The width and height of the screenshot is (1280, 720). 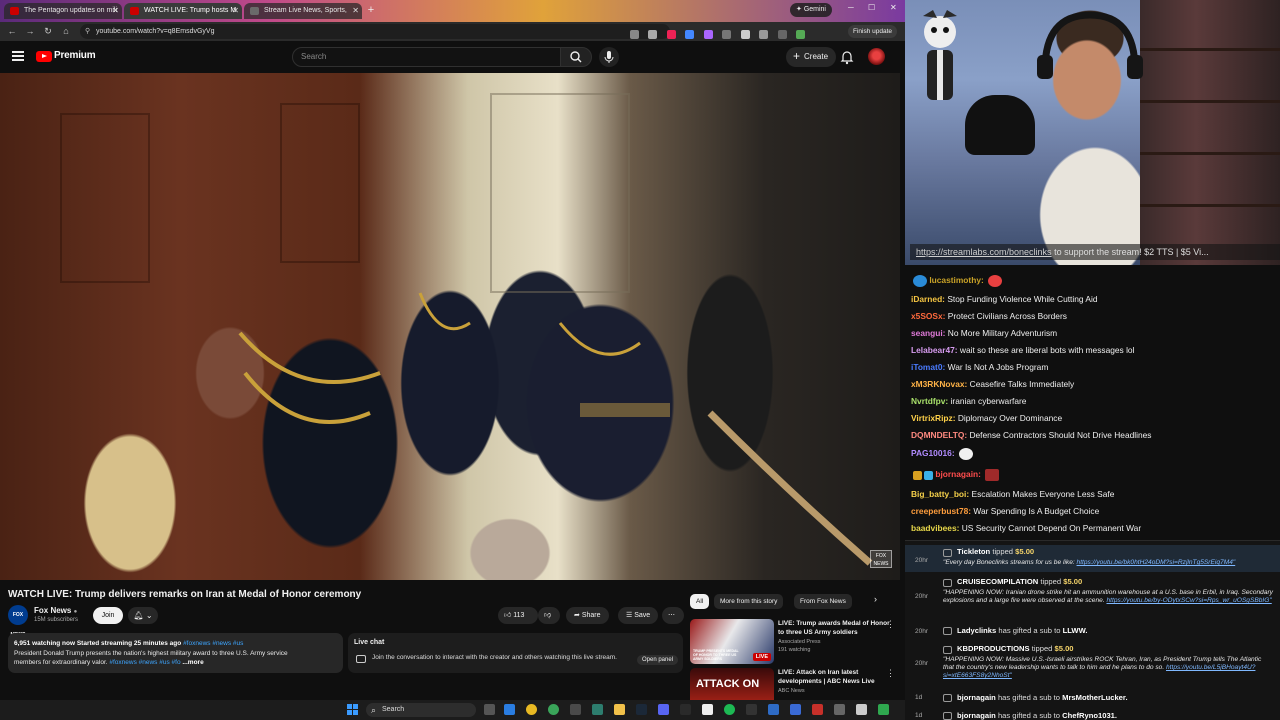 What do you see at coordinates (851, 7) in the screenshot?
I see `minimize-icon: ─` at bounding box center [851, 7].